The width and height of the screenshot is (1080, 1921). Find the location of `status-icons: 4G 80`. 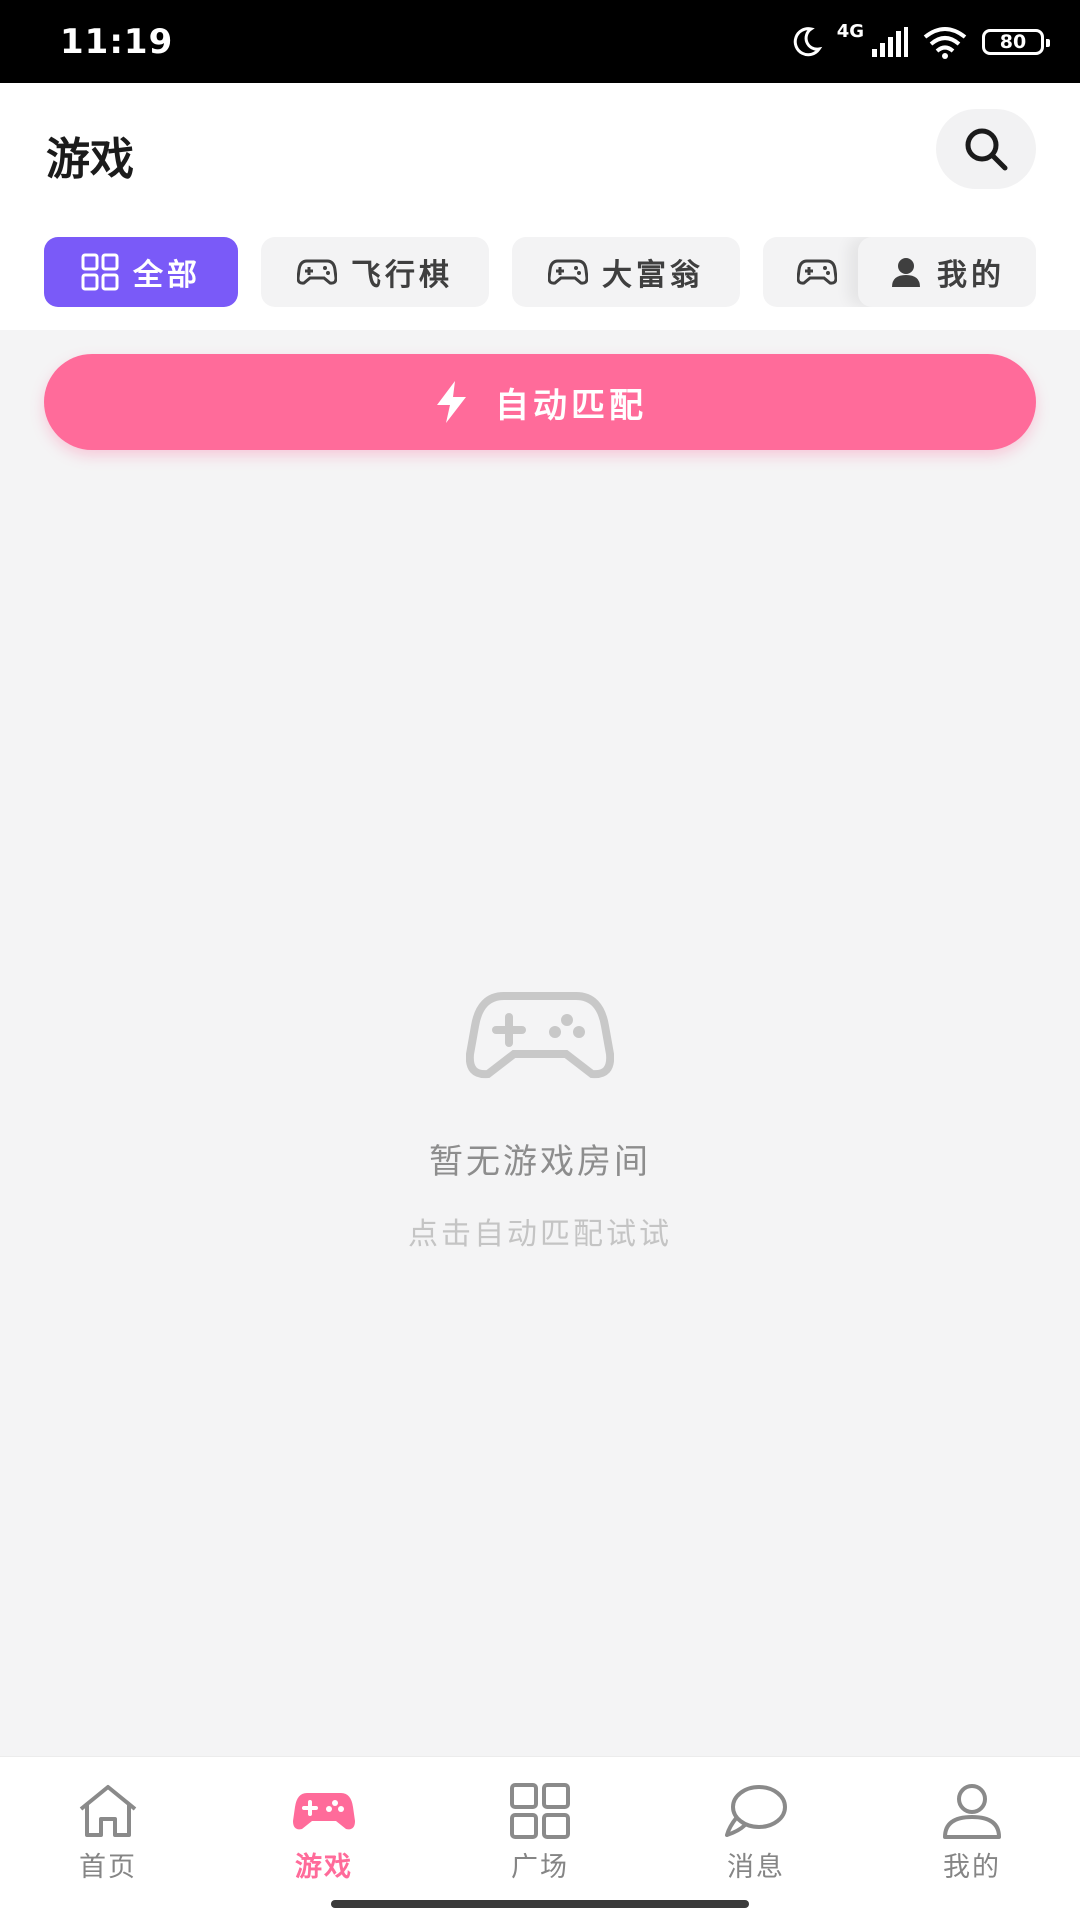

status-icons: 4G 80 is located at coordinates (919, 40).